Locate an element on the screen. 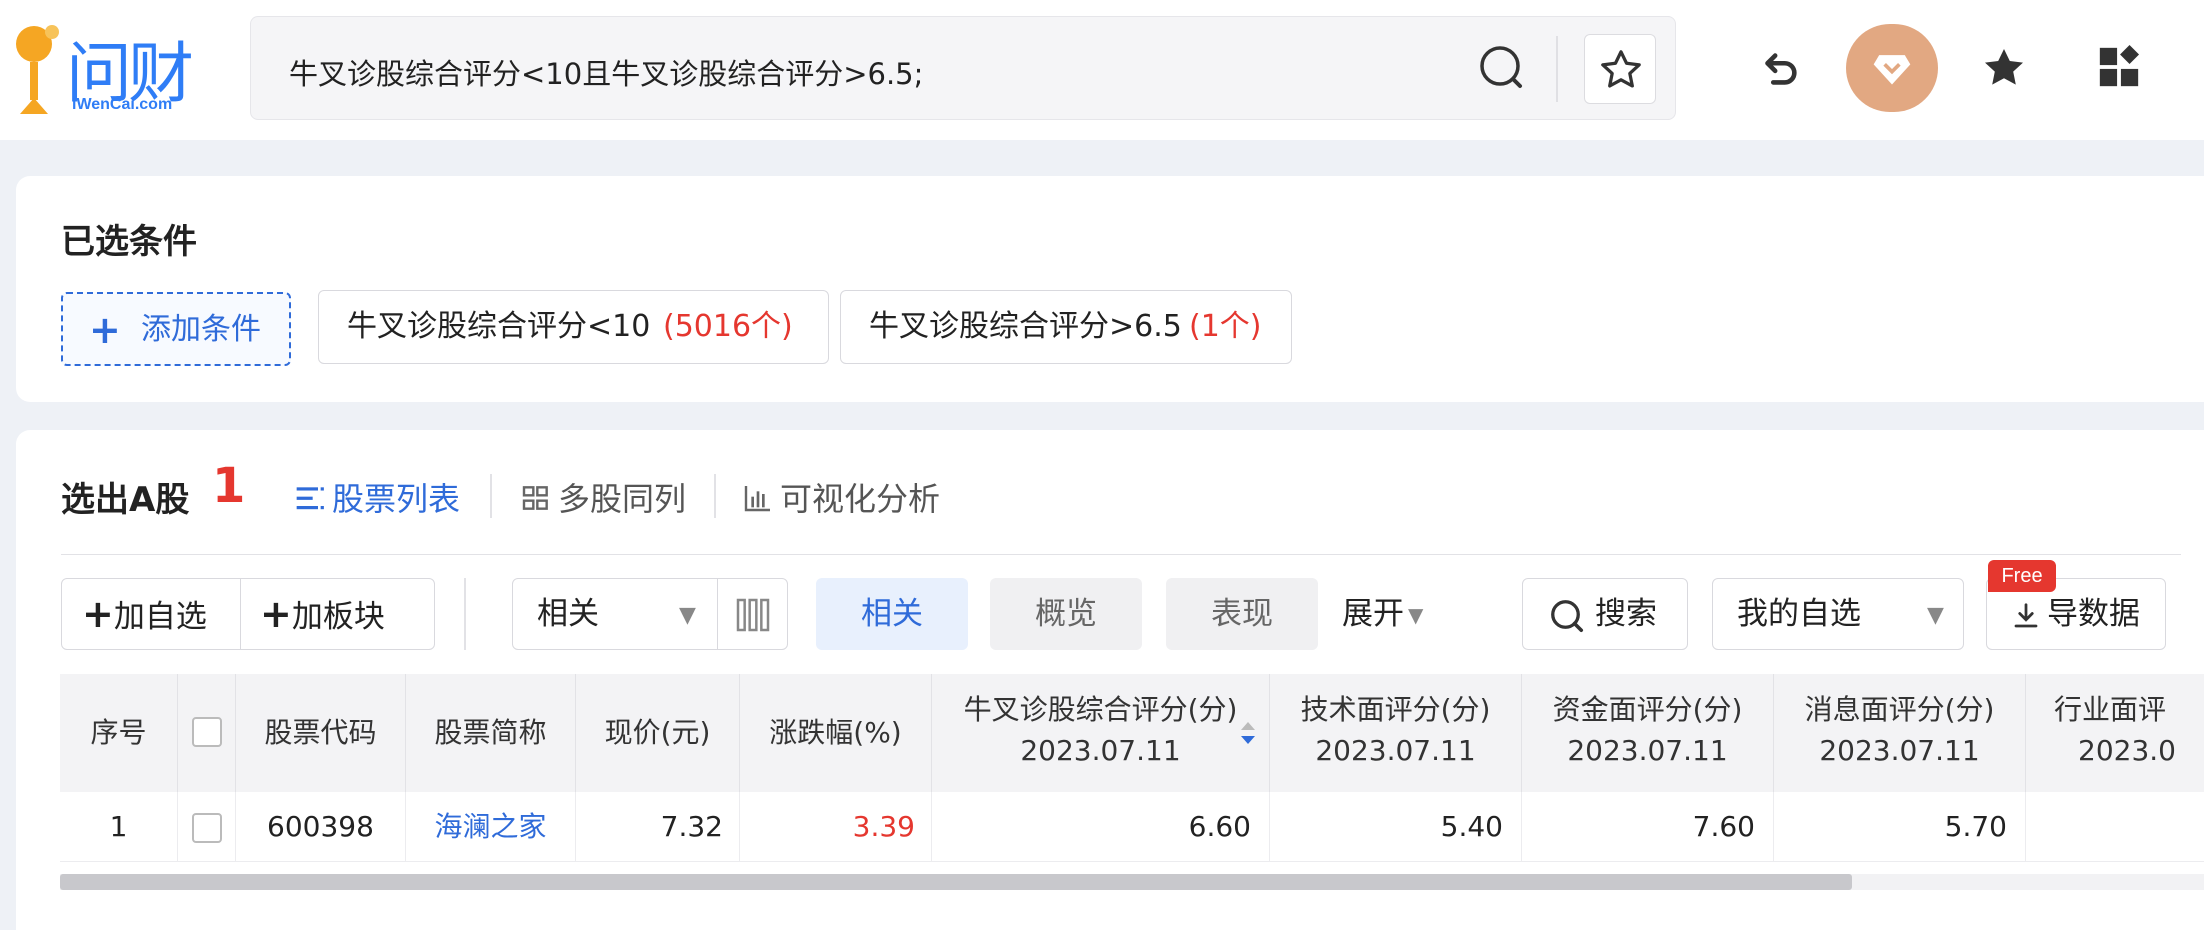  cell-select is located at coordinates (207, 827).